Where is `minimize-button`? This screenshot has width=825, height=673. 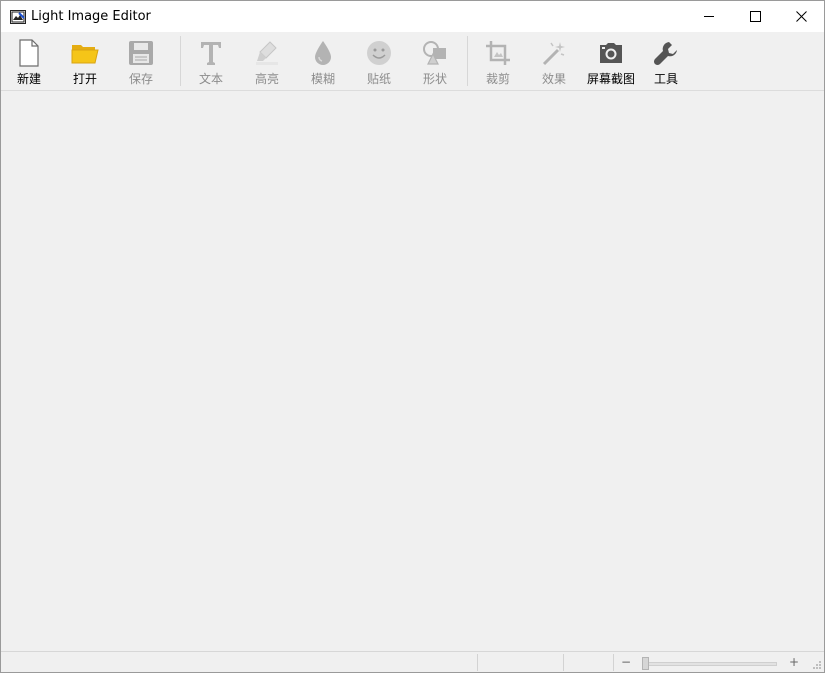 minimize-button is located at coordinates (709, 16).